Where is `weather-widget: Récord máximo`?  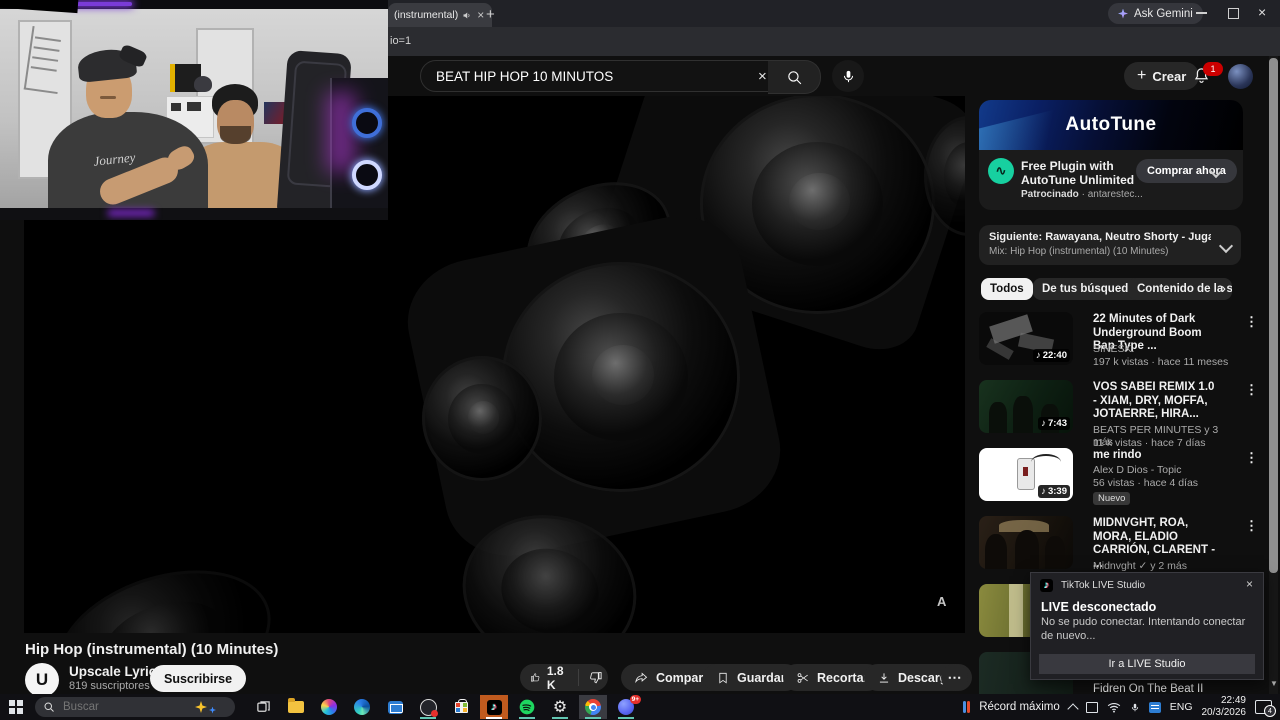
weather-widget: Récord máximo is located at coordinates (1019, 707).